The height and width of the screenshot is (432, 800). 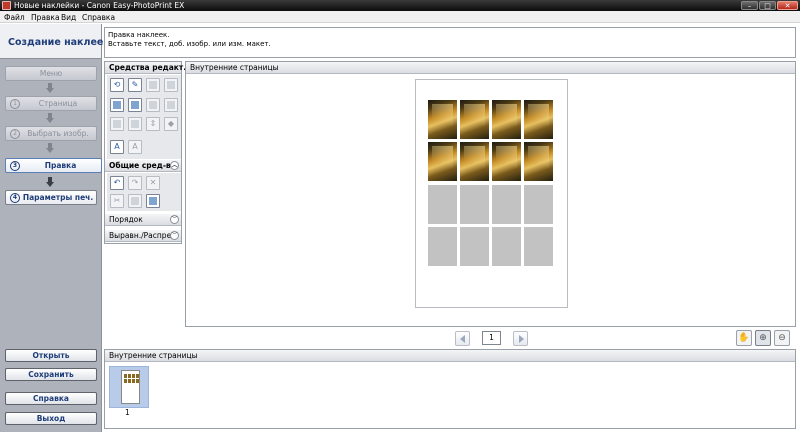 I want to click on edit-tools-header: Средства редакт., so click(x=145, y=68).